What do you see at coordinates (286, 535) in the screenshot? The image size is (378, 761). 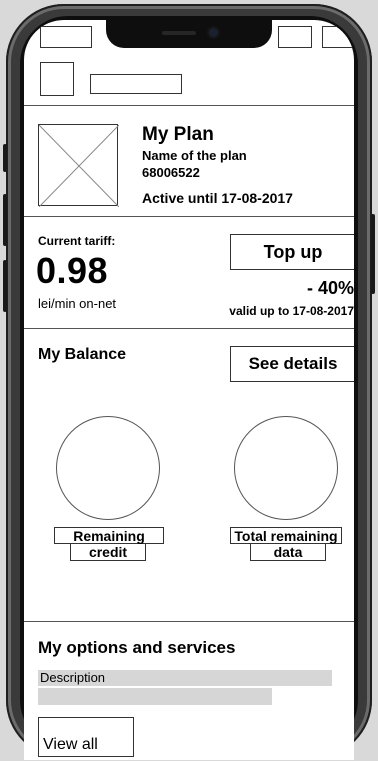 I see `total-remaining-data-label-line1: Total remaining` at bounding box center [286, 535].